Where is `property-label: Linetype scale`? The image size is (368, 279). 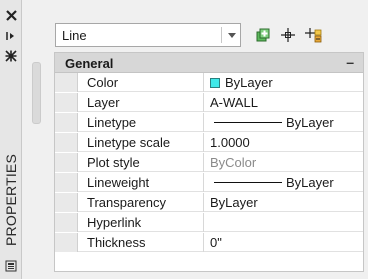 property-label: Linetype scale is located at coordinates (129, 142).